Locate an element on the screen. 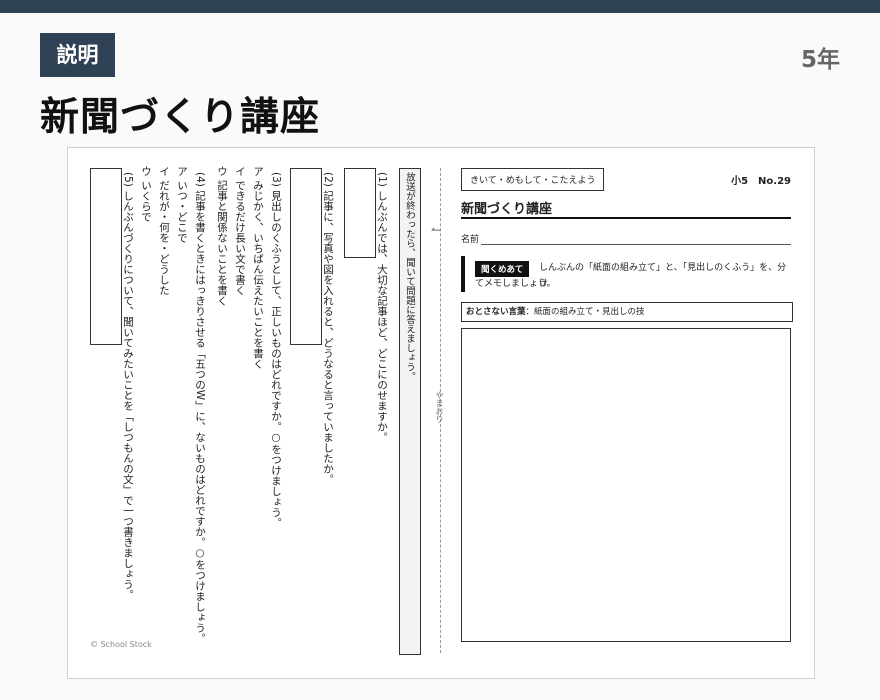 The width and height of the screenshot is (880, 700). grade-label: 5年 is located at coordinates (820, 60).